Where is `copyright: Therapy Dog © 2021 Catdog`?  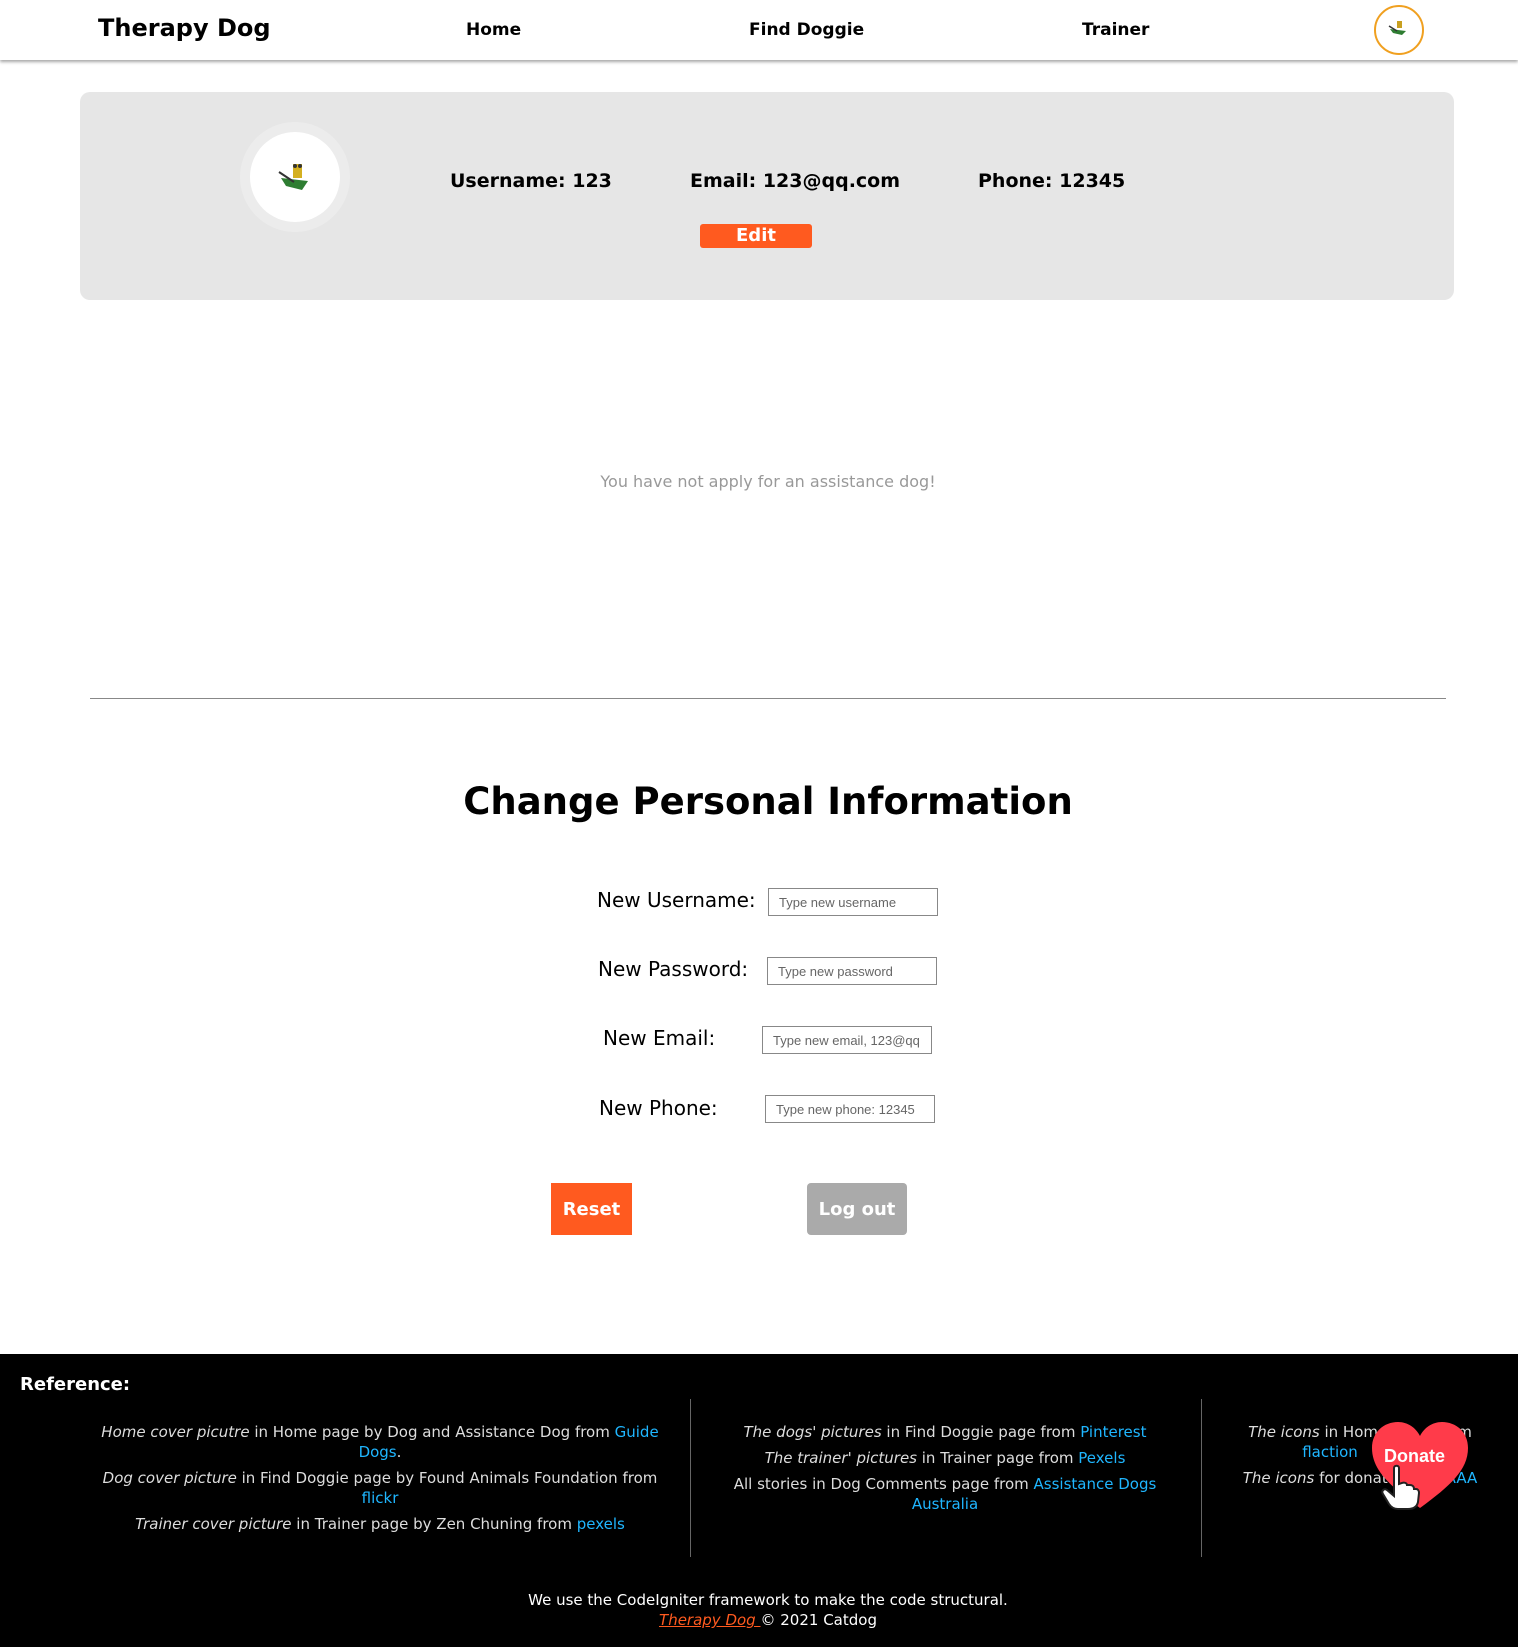 copyright: Therapy Dog © 2021 Catdog is located at coordinates (759, 1620).